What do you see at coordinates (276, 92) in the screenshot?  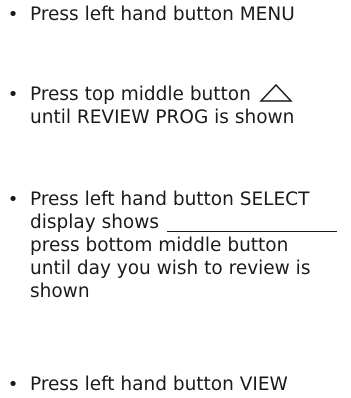 I see `triangle-up-icon` at bounding box center [276, 92].